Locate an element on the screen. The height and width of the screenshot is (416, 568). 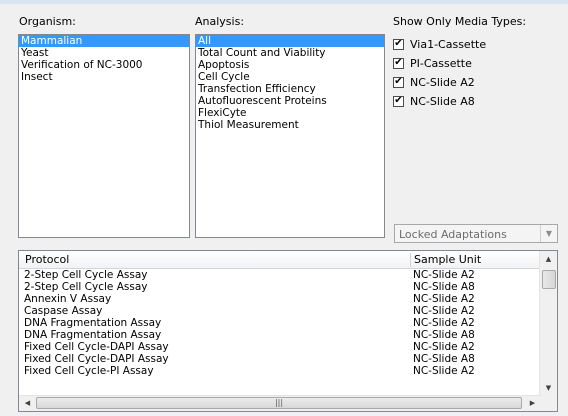
media-types-label: Show Only Media Types: is located at coordinates (460, 21).